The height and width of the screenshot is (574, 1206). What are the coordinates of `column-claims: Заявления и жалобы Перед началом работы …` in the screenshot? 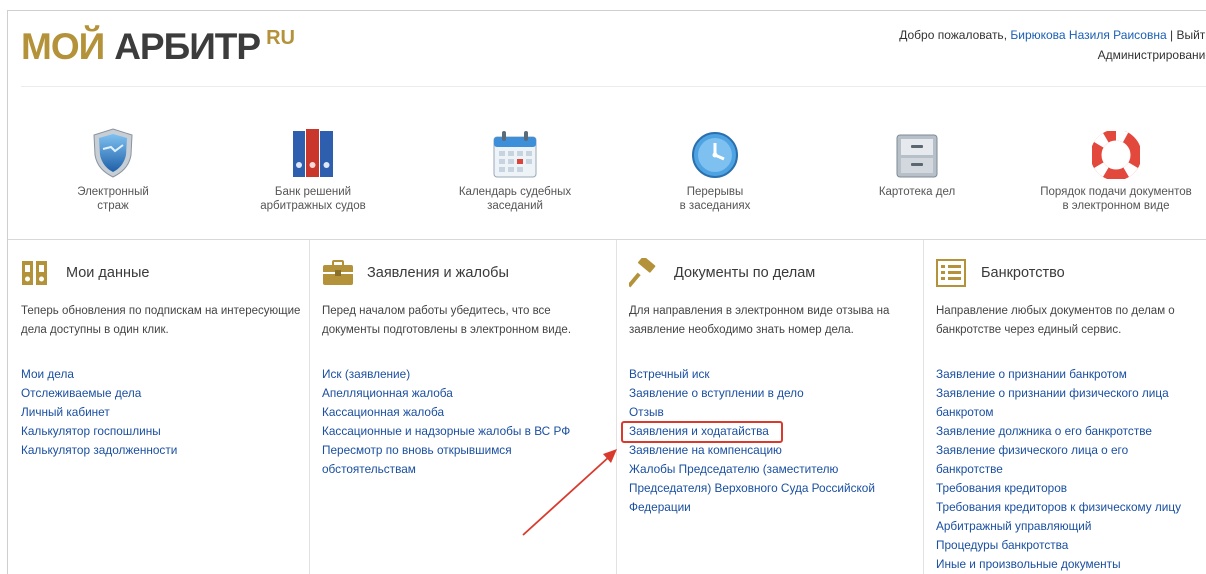 It's located at (462, 407).